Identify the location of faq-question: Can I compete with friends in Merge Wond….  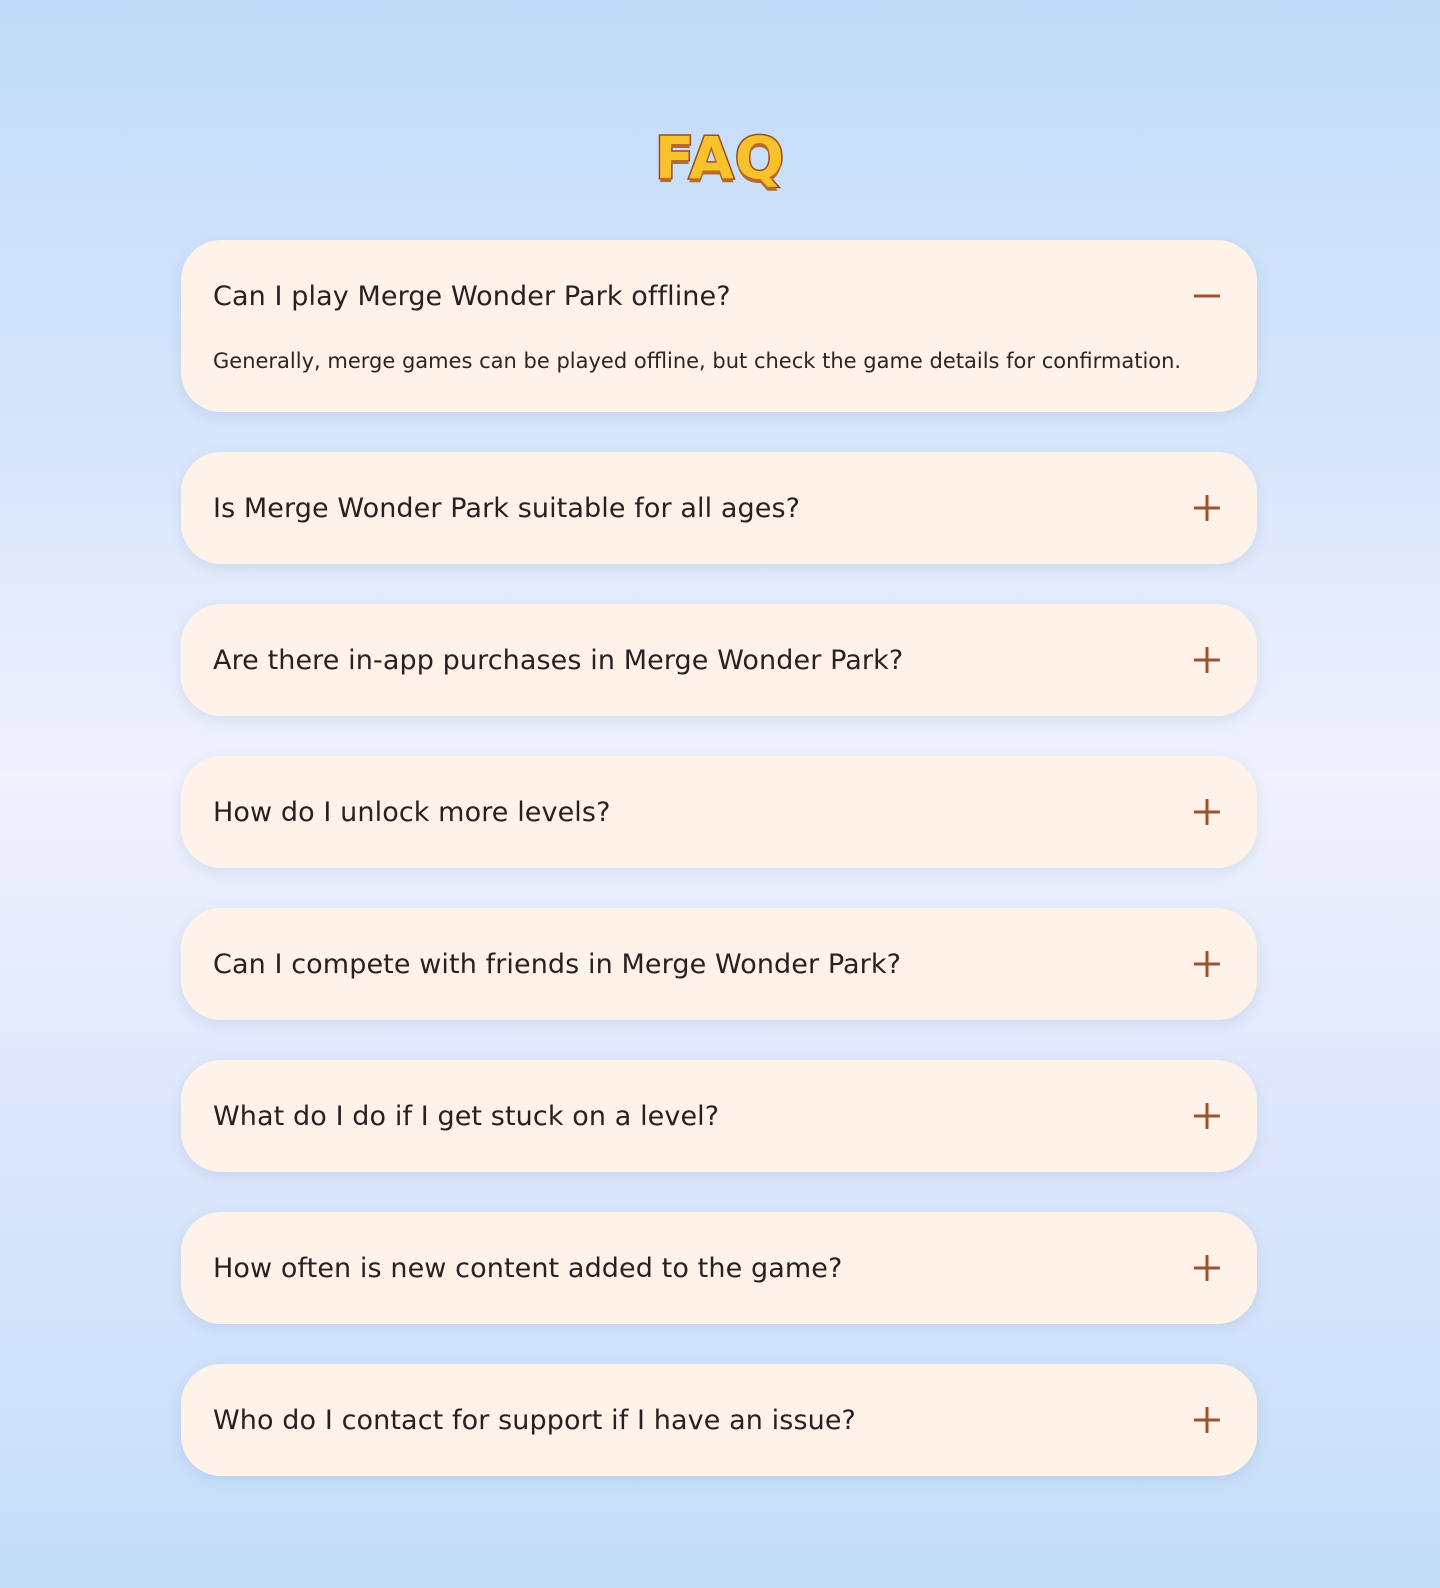
(557, 964).